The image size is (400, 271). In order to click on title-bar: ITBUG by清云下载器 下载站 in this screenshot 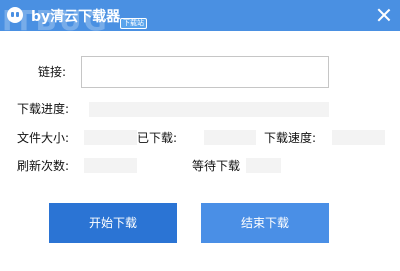, I will do `click(200, 15)`.